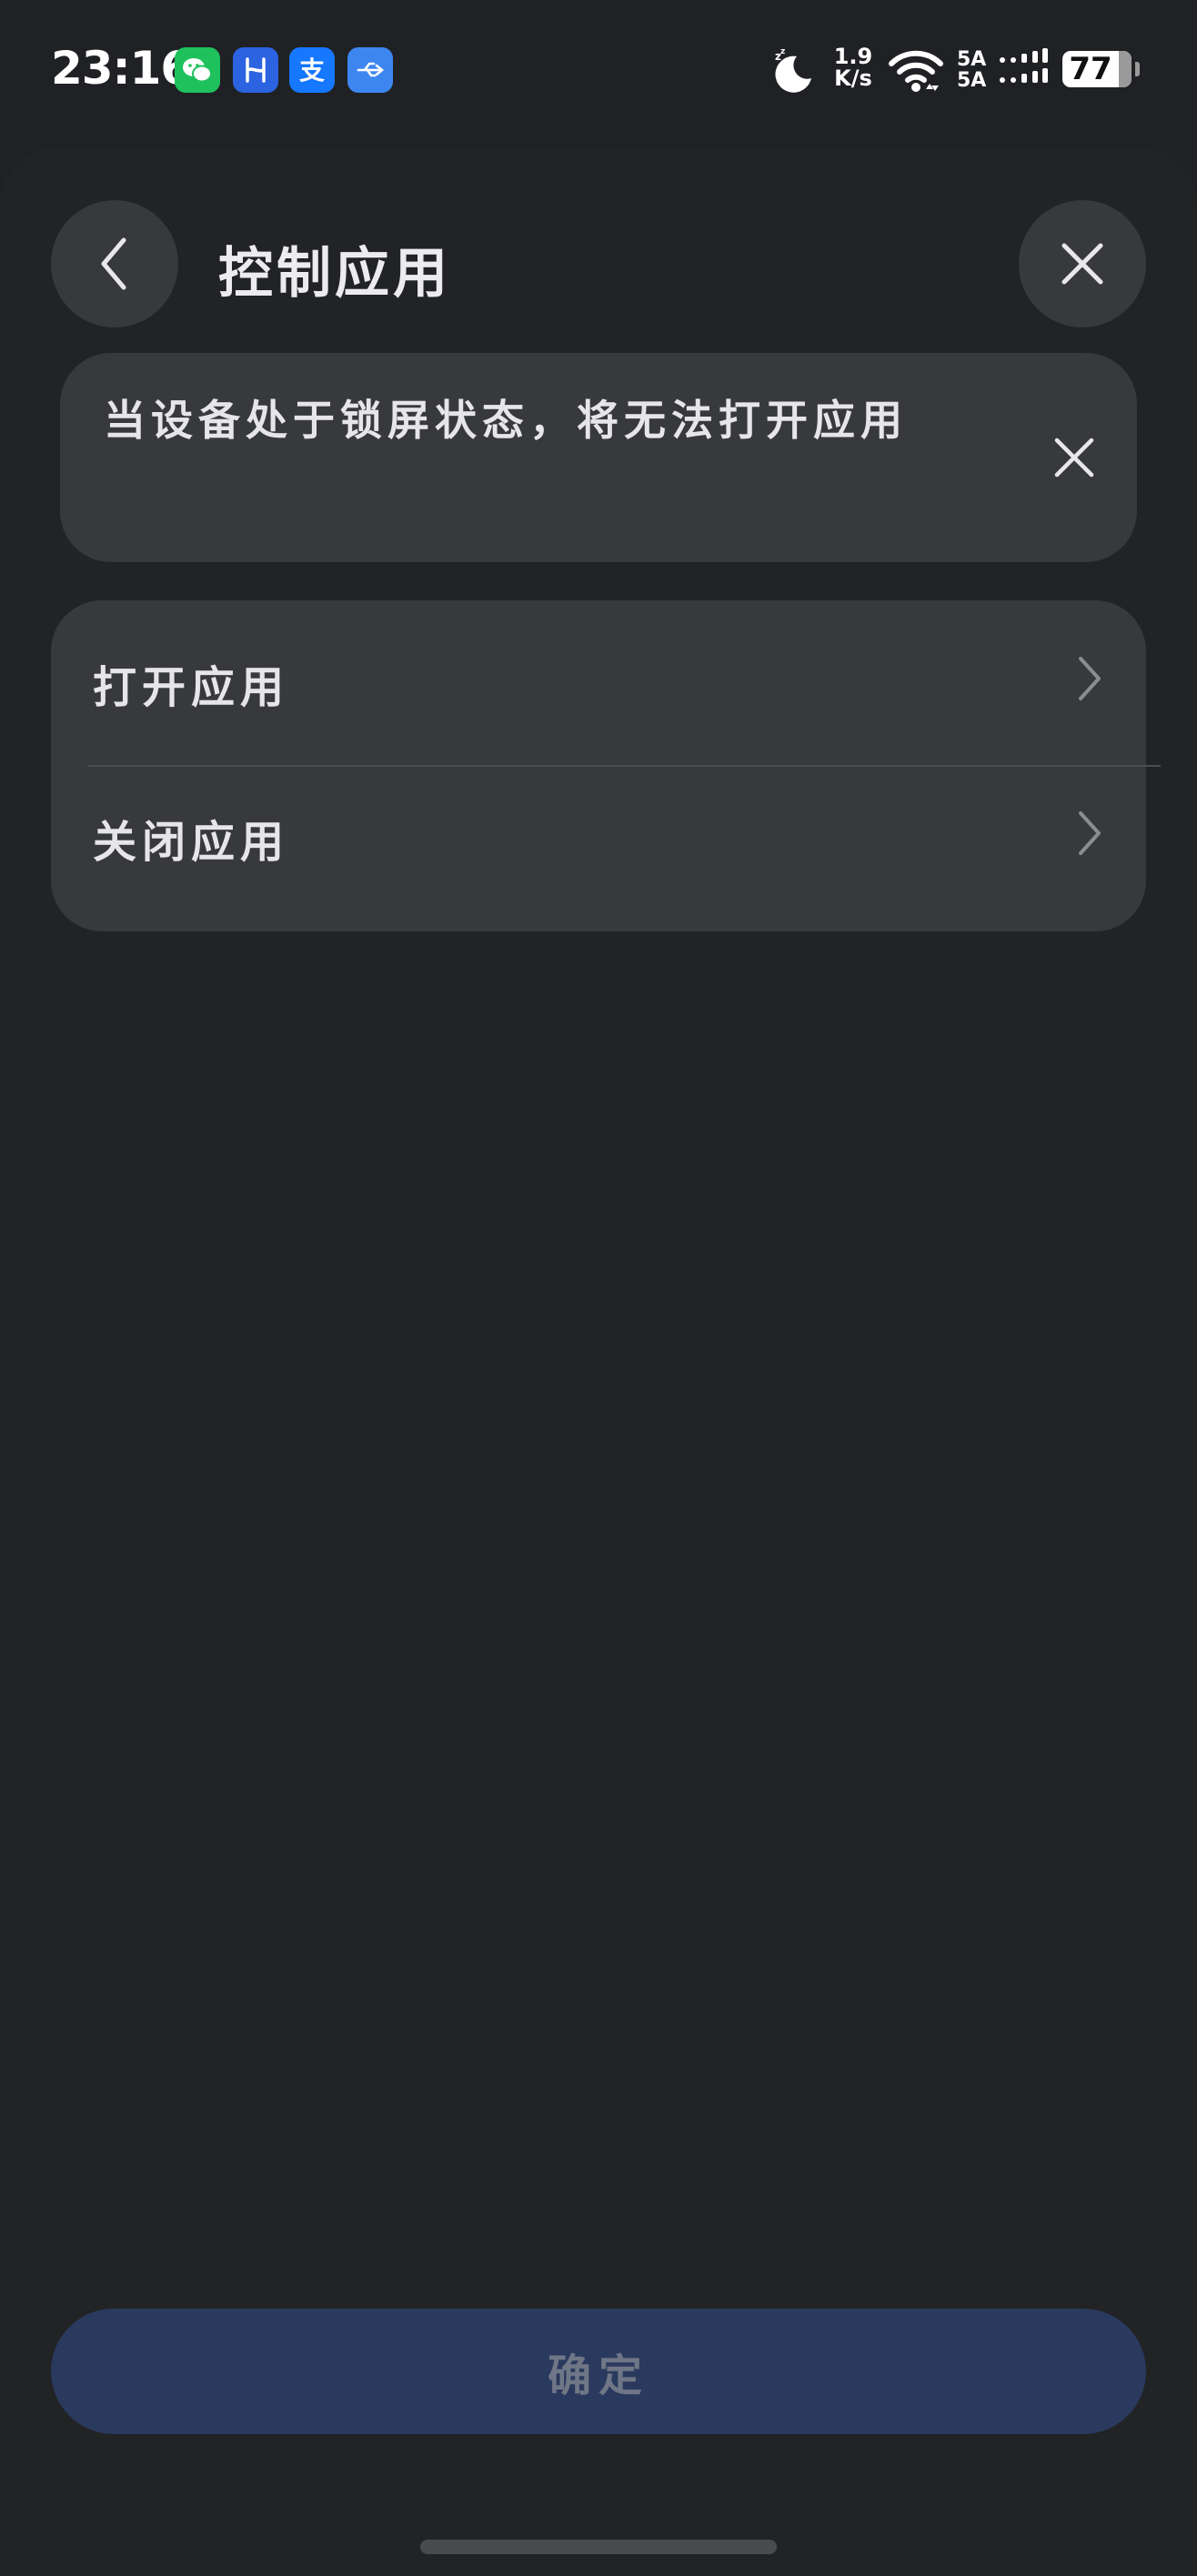 The image size is (1197, 2576). I want to click on svg-text: 支, so click(312, 70).